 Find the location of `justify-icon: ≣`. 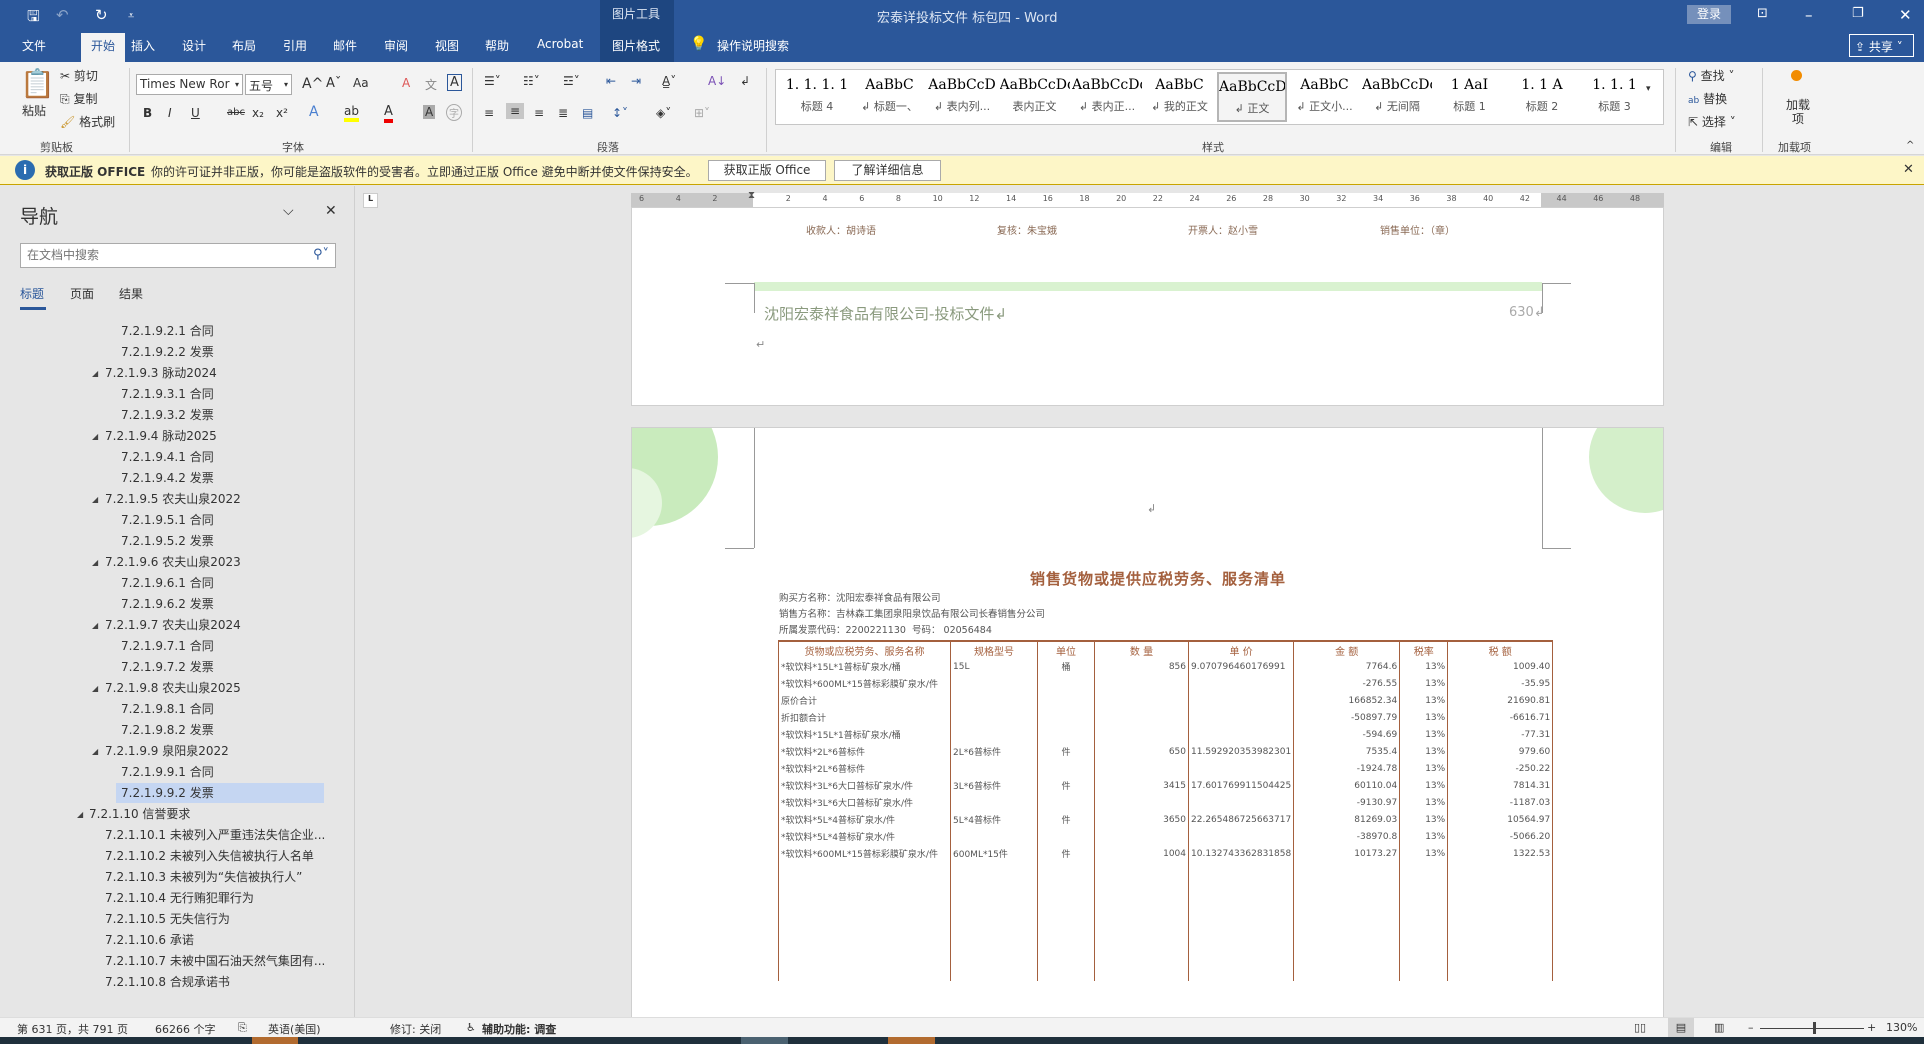

justify-icon: ≣ is located at coordinates (563, 113).